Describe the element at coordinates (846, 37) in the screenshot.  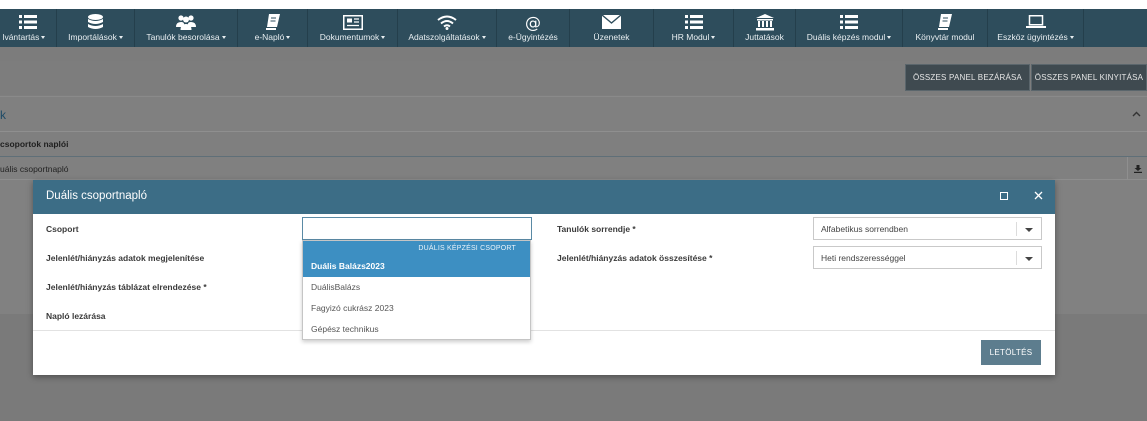
I see `nav-label: Duális képzés modul` at that location.